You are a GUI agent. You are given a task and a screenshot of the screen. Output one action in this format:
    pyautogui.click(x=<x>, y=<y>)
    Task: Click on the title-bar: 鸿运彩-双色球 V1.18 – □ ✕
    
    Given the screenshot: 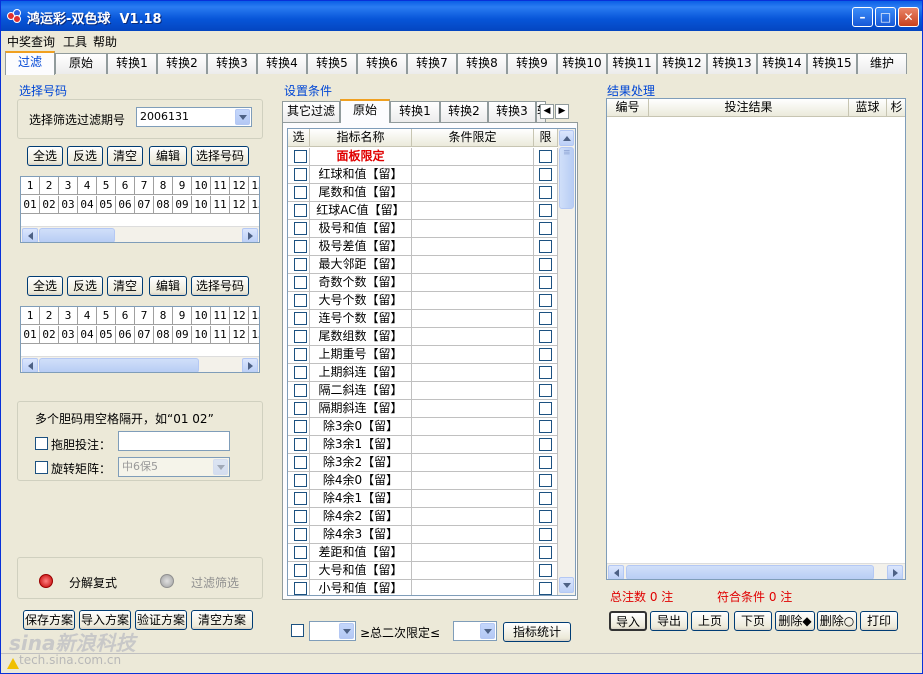 What is the action you would take?
    pyautogui.click(x=461, y=16)
    